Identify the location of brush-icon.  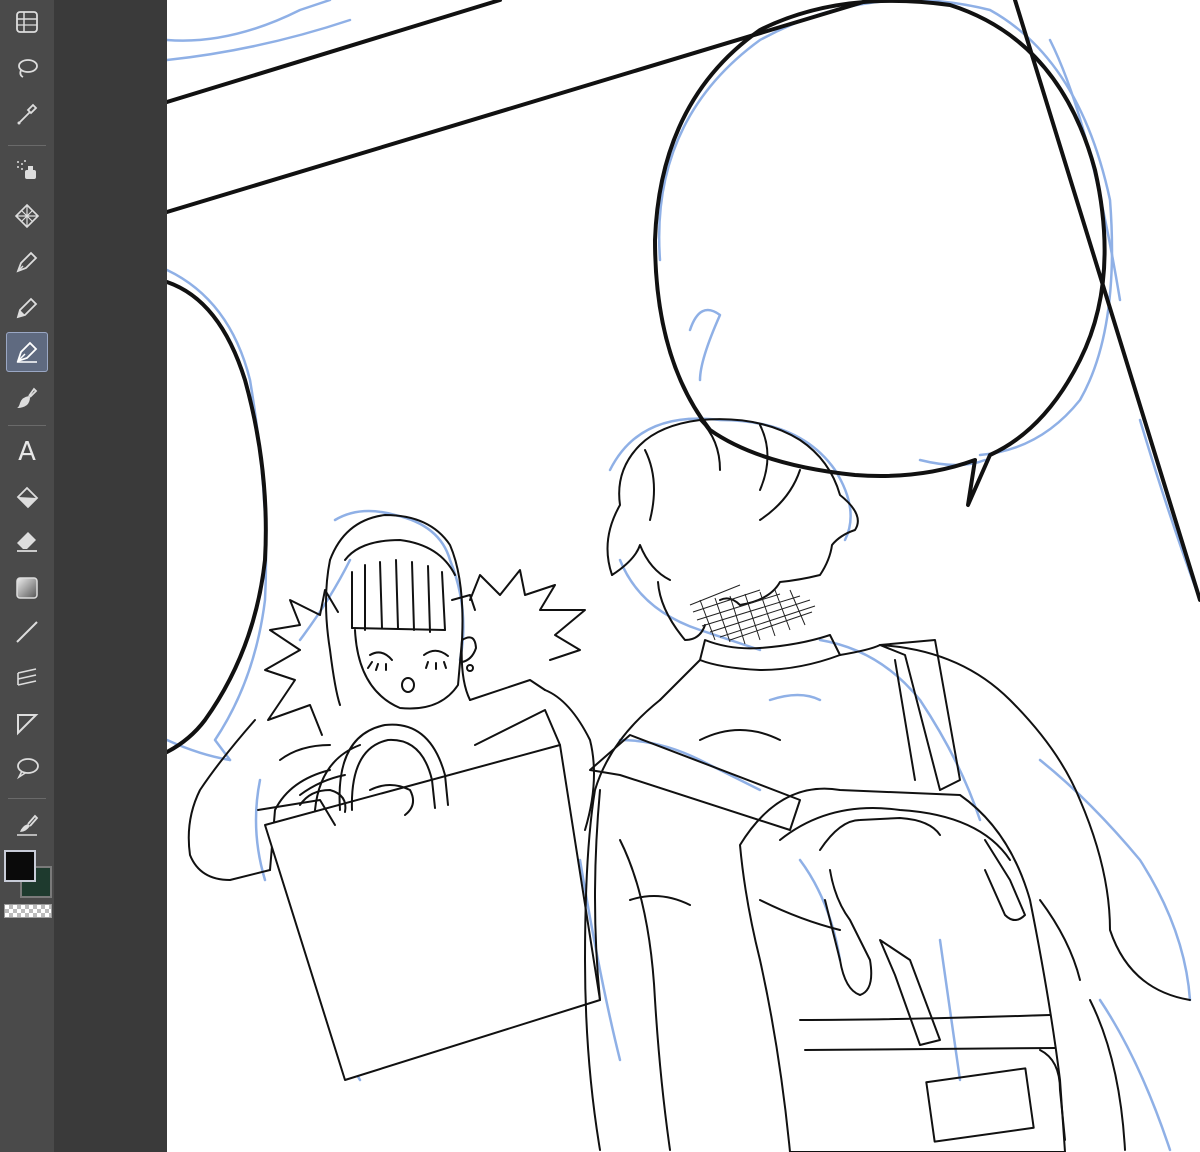
(27, 398).